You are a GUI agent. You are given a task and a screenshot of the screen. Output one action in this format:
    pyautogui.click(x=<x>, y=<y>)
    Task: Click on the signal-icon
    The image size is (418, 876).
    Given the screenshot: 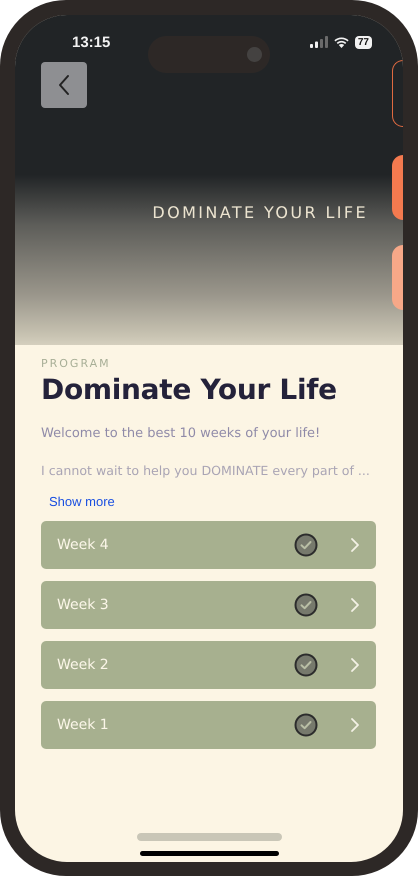 What is the action you would take?
    pyautogui.click(x=319, y=42)
    